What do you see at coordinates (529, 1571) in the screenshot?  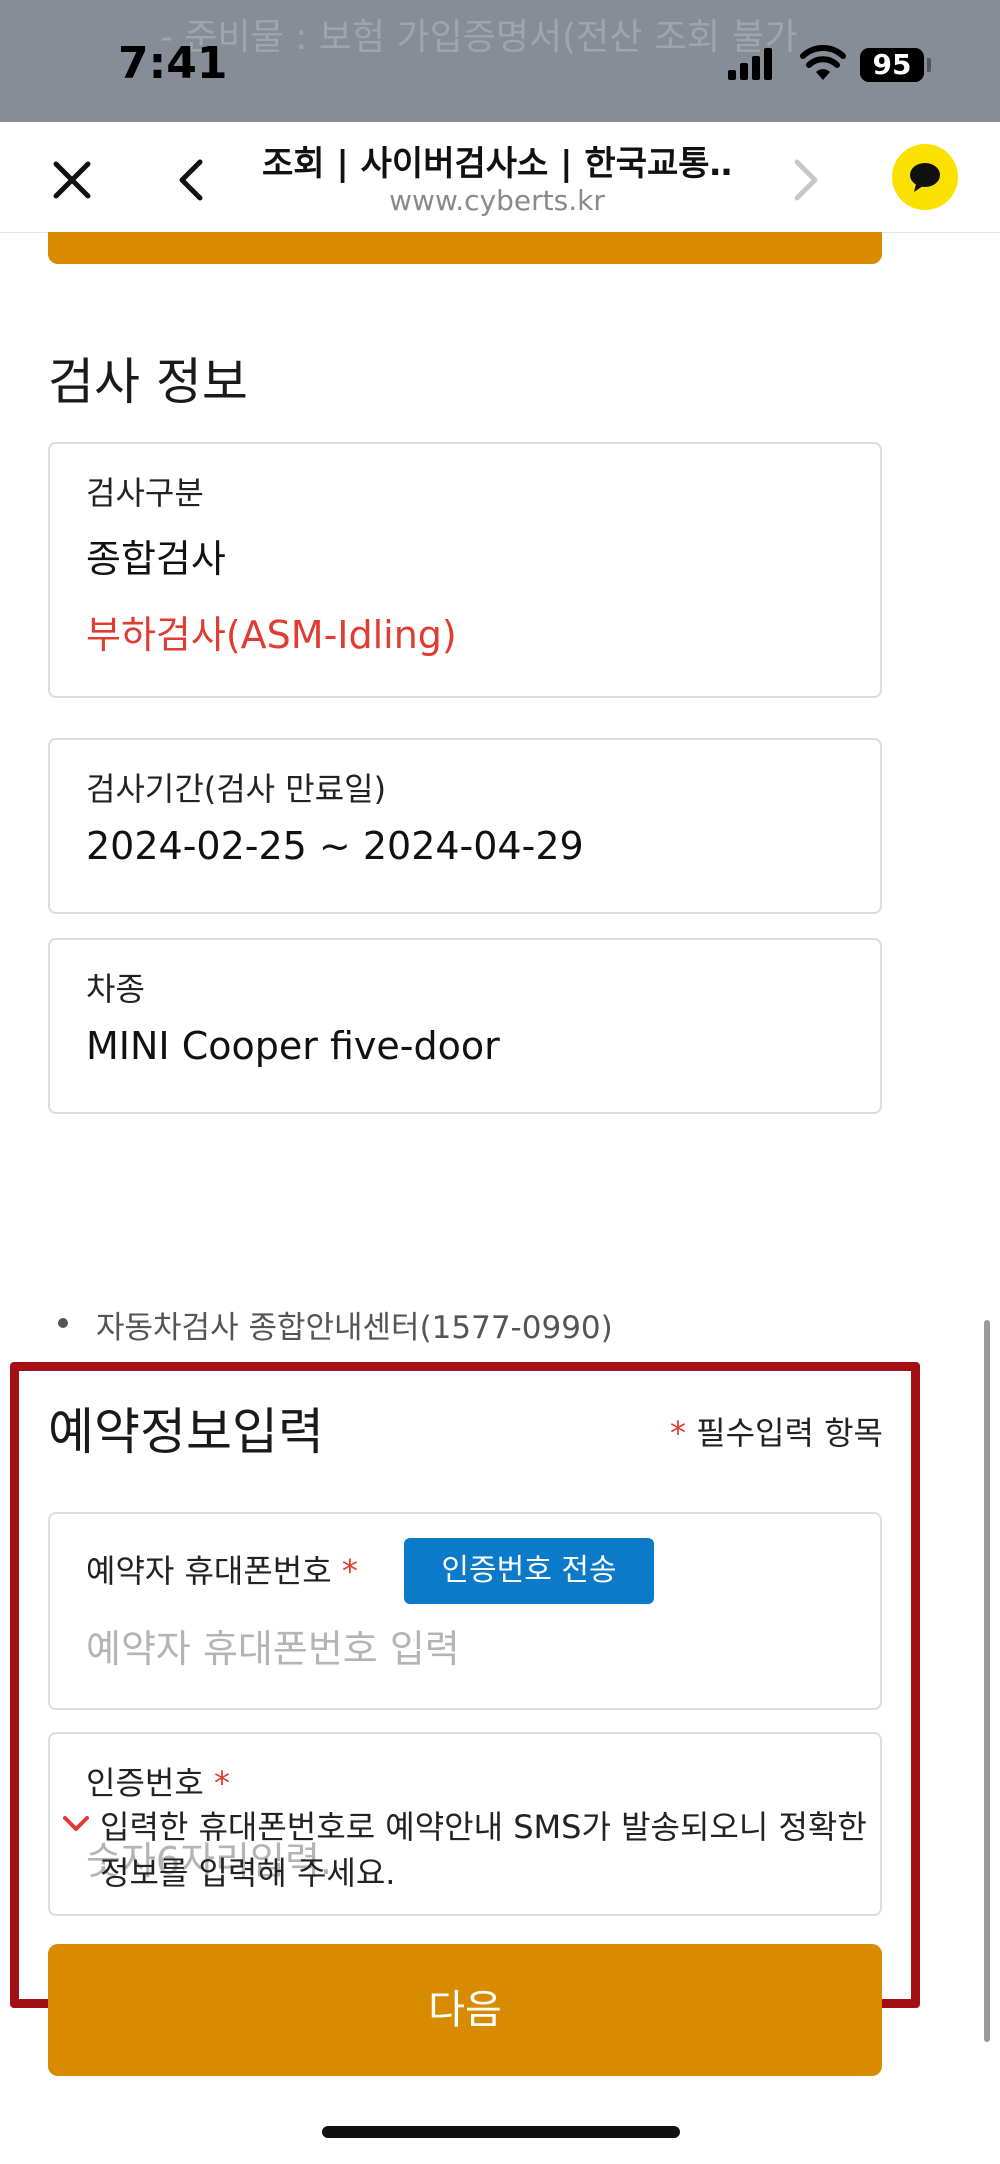 I see `send-code-button: 인증번호 전송` at bounding box center [529, 1571].